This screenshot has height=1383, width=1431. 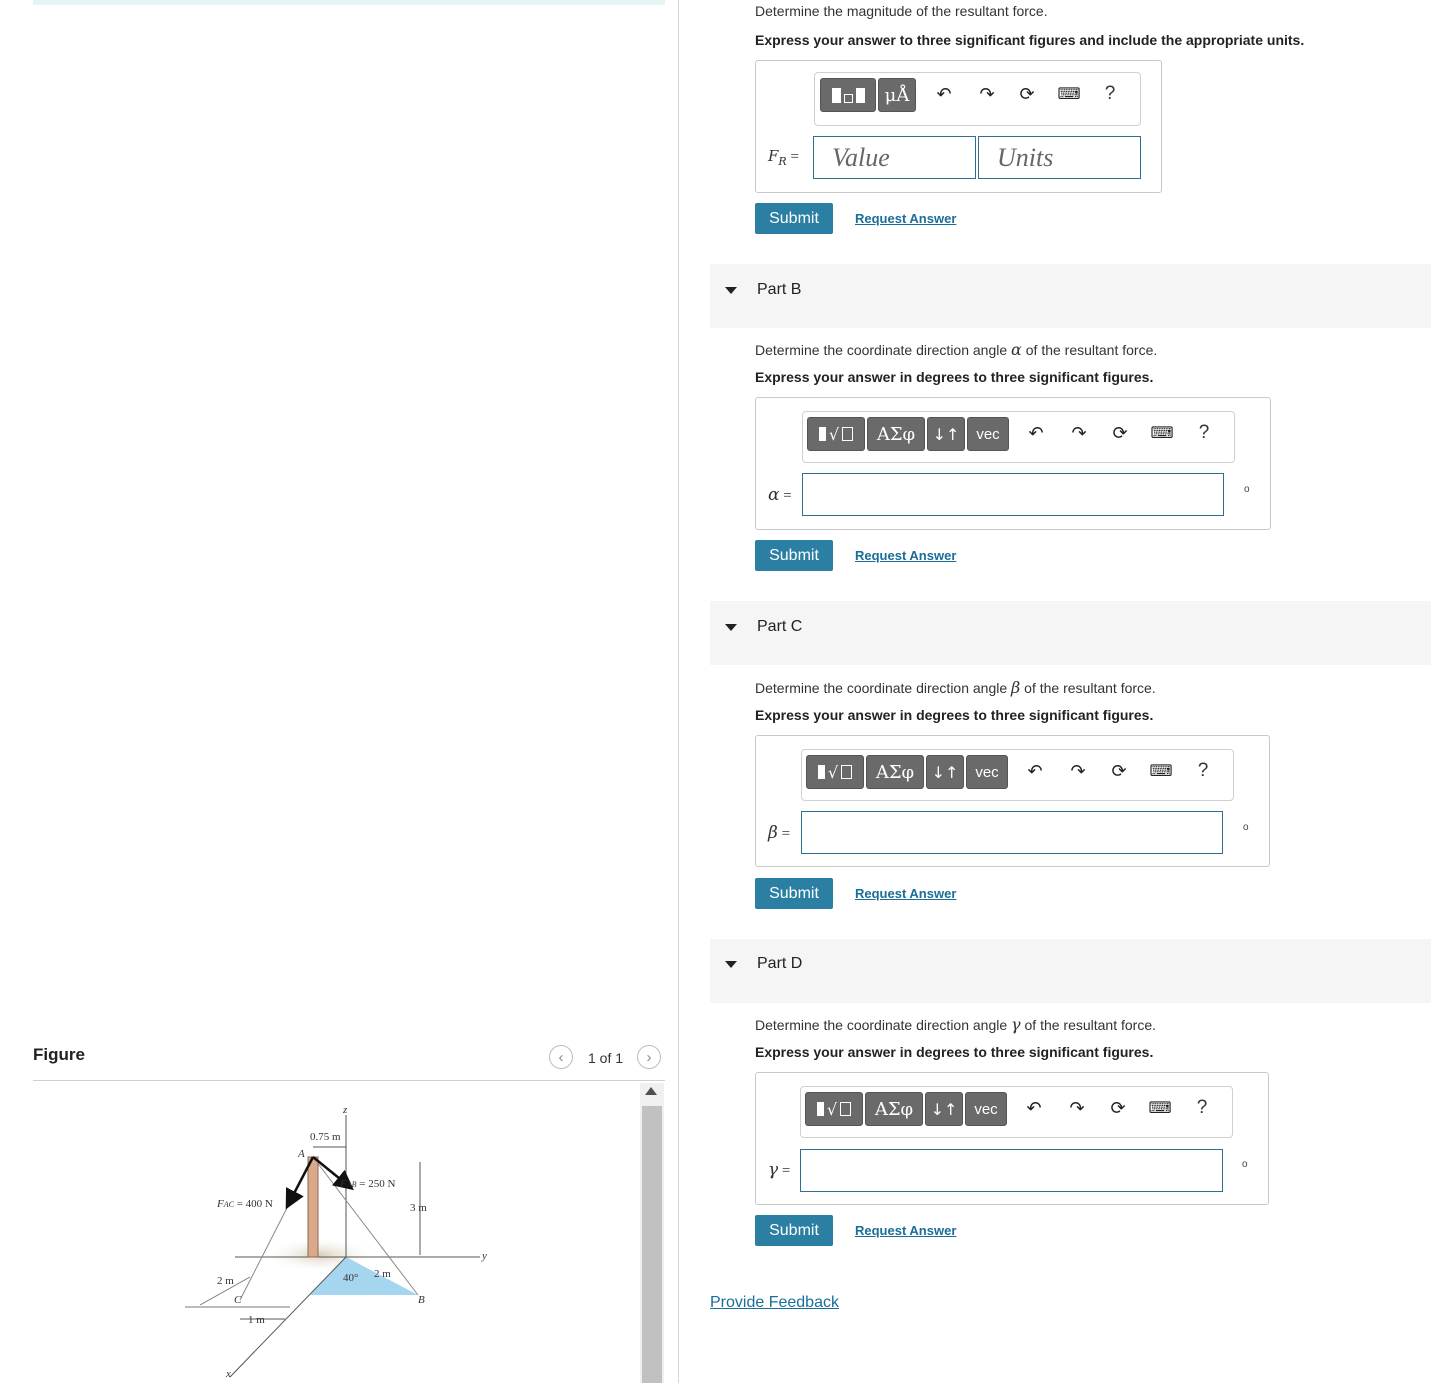 What do you see at coordinates (794, 555) in the screenshot?
I see `part-b-submit-button: Submit` at bounding box center [794, 555].